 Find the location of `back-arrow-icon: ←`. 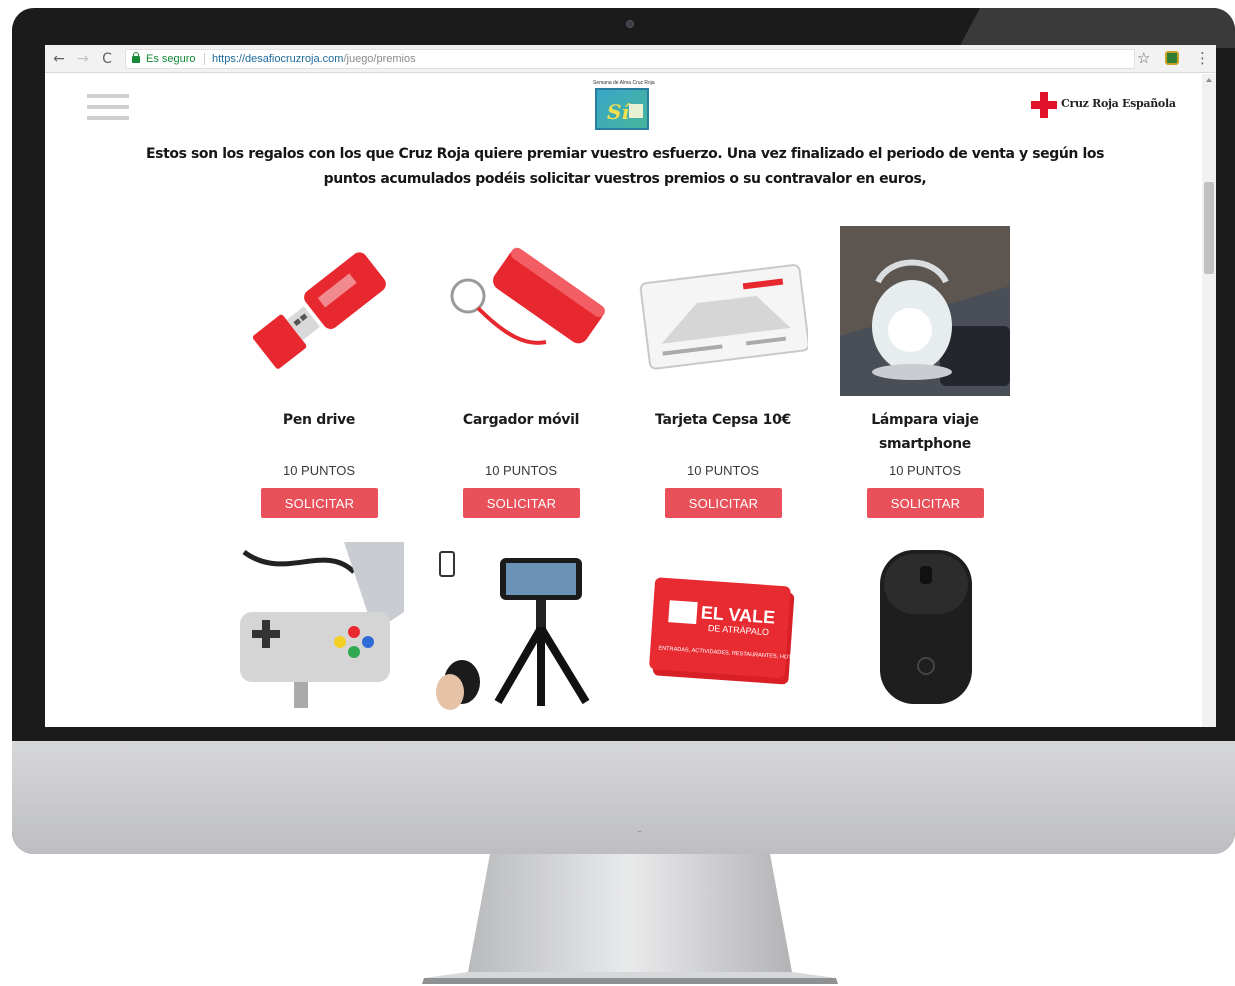

back-arrow-icon: ← is located at coordinates (59, 59).